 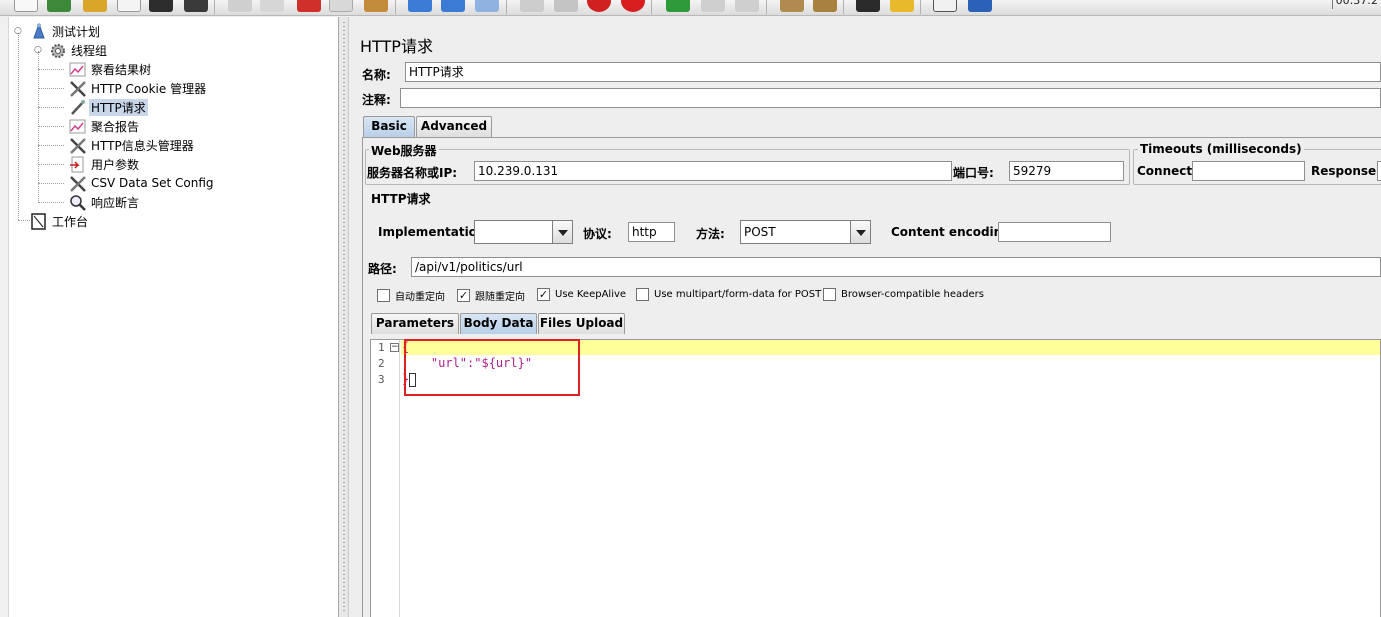 I want to click on tab-advanced: Advanced, so click(x=454, y=126).